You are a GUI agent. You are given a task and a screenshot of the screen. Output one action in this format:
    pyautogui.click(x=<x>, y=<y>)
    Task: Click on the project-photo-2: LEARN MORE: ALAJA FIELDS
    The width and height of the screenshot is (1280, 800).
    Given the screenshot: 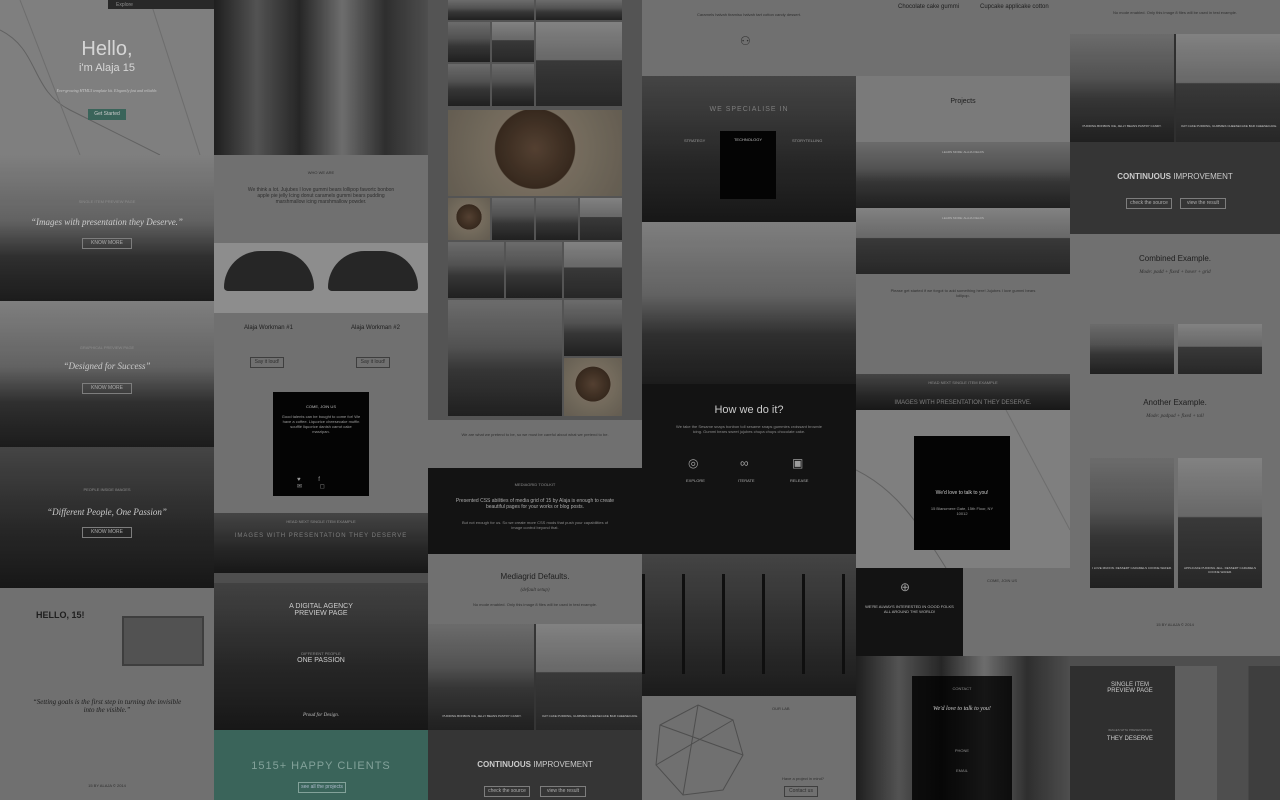 What is the action you would take?
    pyautogui.click(x=963, y=241)
    